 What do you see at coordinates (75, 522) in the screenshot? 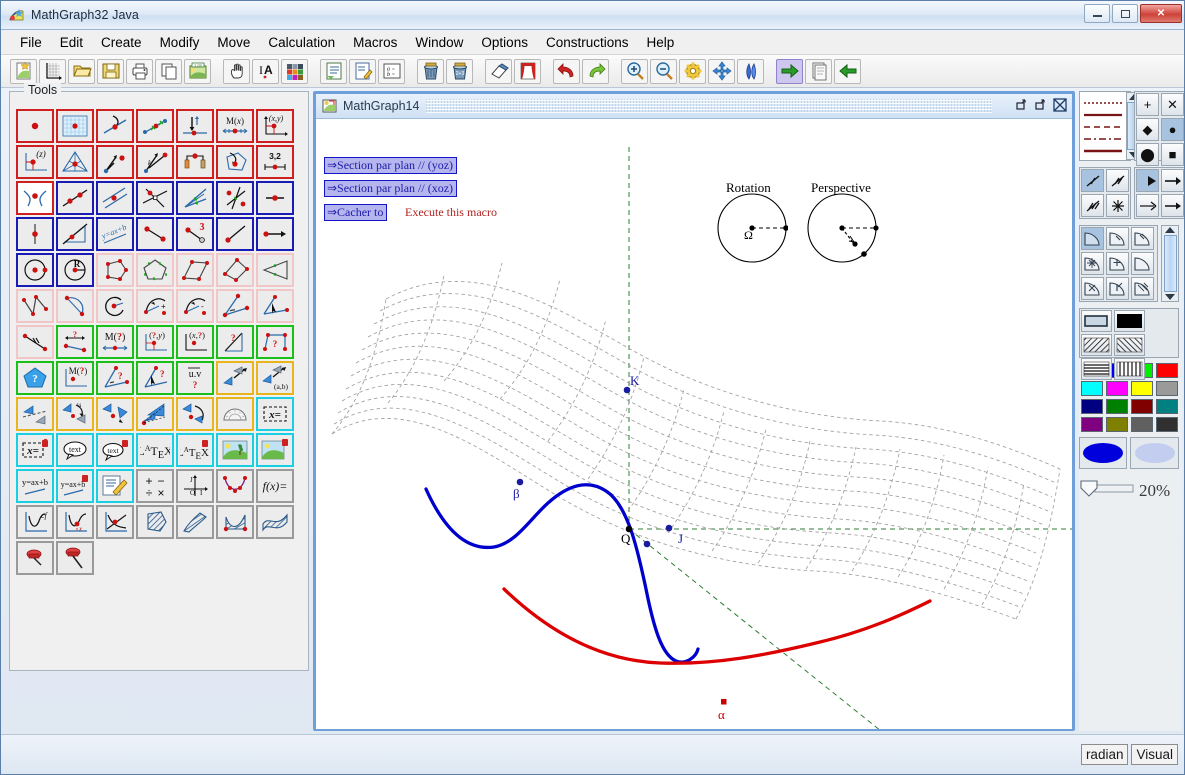
I see `tool-curve-point: x` at bounding box center [75, 522].